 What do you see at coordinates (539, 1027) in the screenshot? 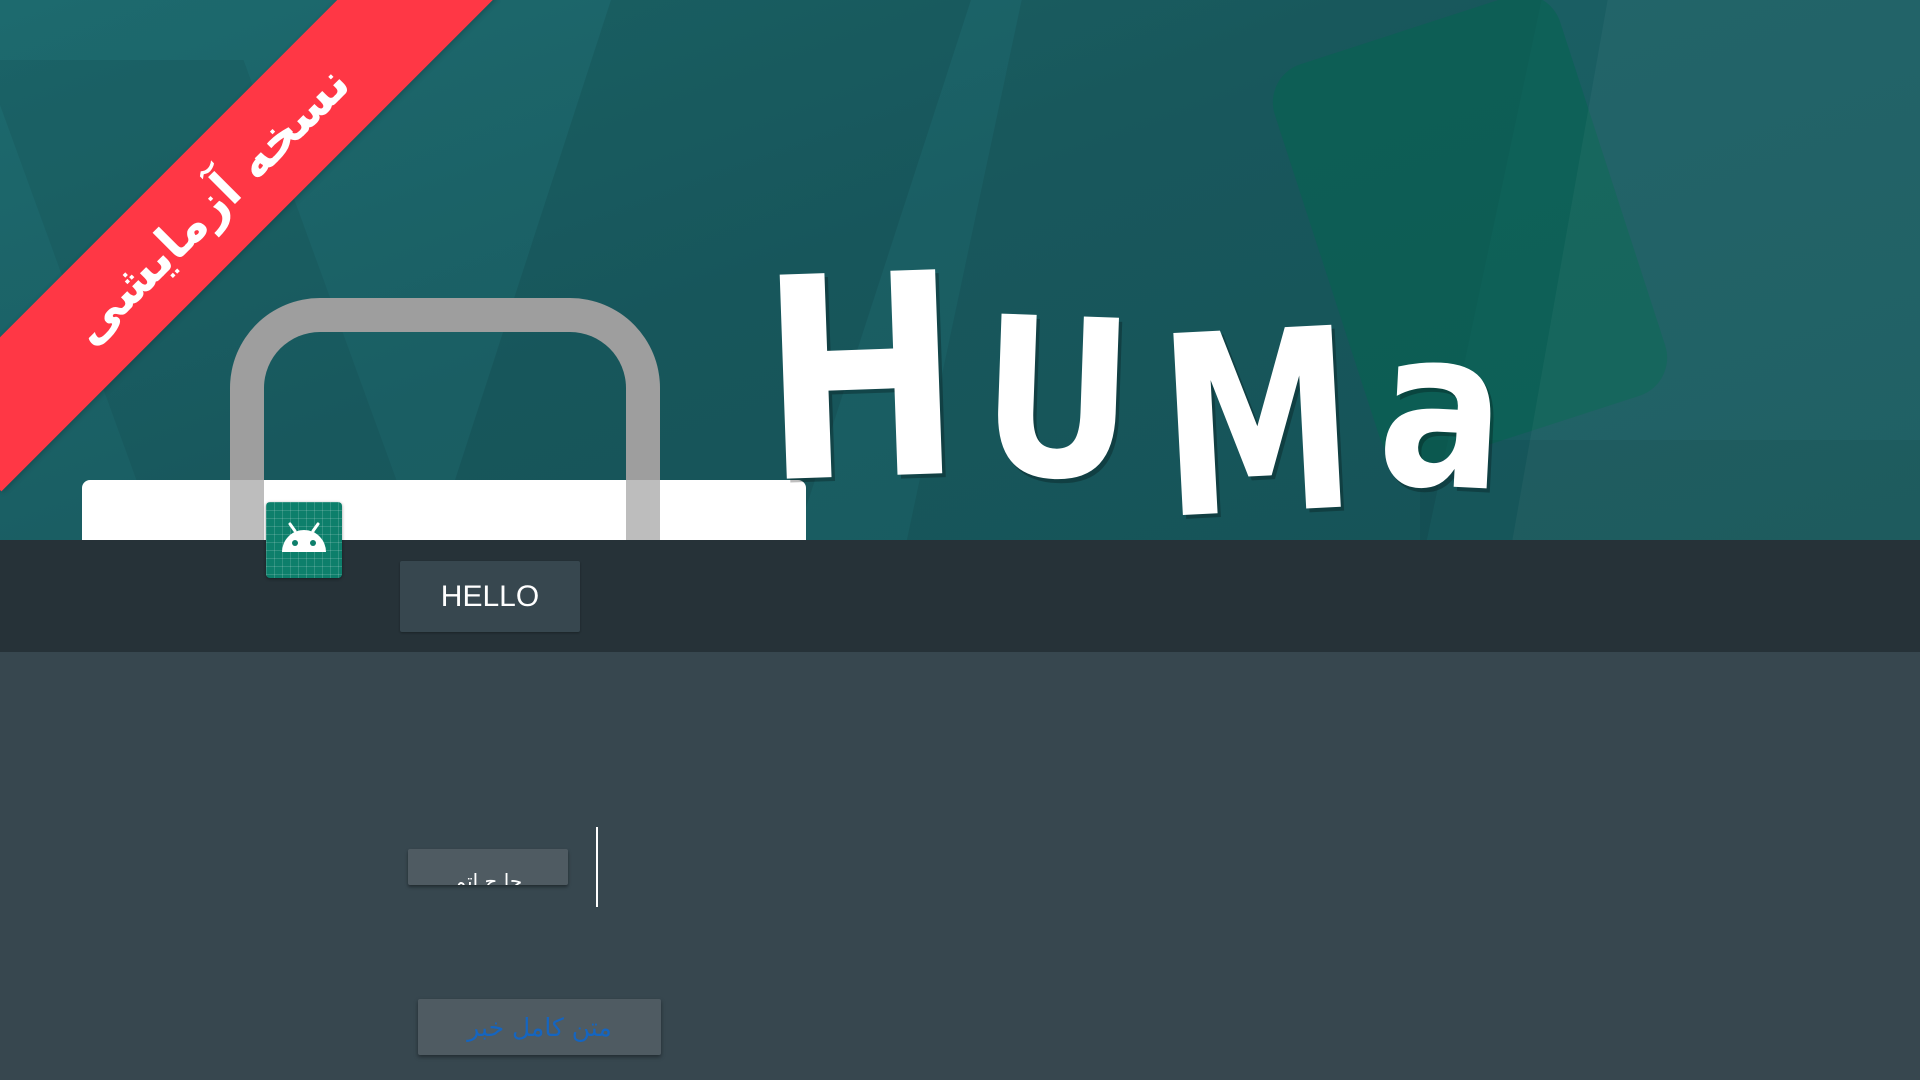
I see `full-news-button: متن کامل خبر` at bounding box center [539, 1027].